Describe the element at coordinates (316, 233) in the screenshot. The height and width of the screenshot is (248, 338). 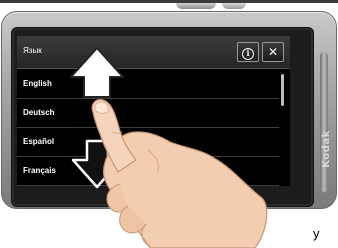
I see `caption-text: y` at that location.